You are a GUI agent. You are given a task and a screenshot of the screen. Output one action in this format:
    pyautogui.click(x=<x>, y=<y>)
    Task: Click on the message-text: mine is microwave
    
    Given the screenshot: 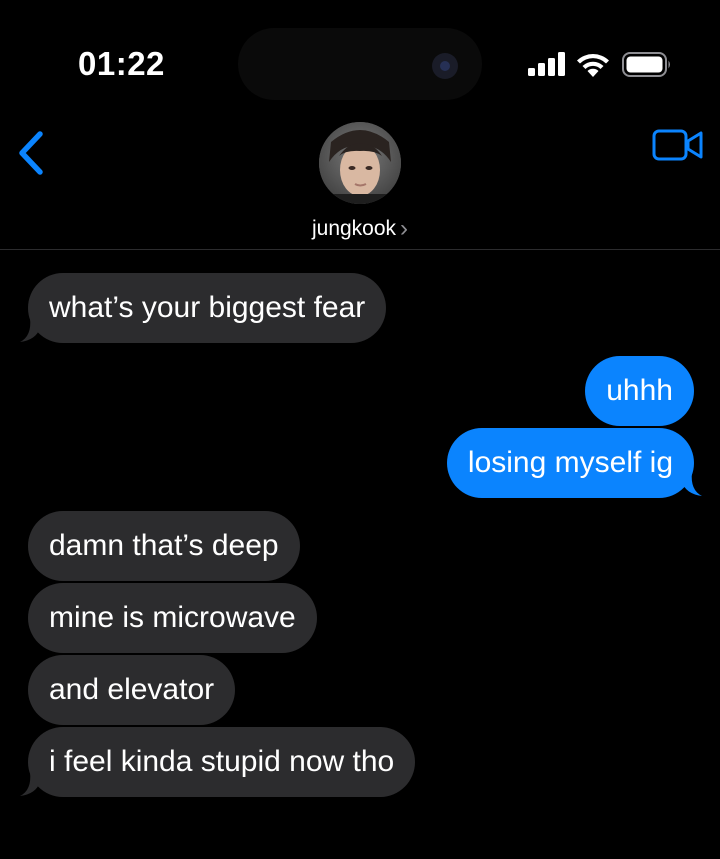 What is the action you would take?
    pyautogui.click(x=172, y=617)
    